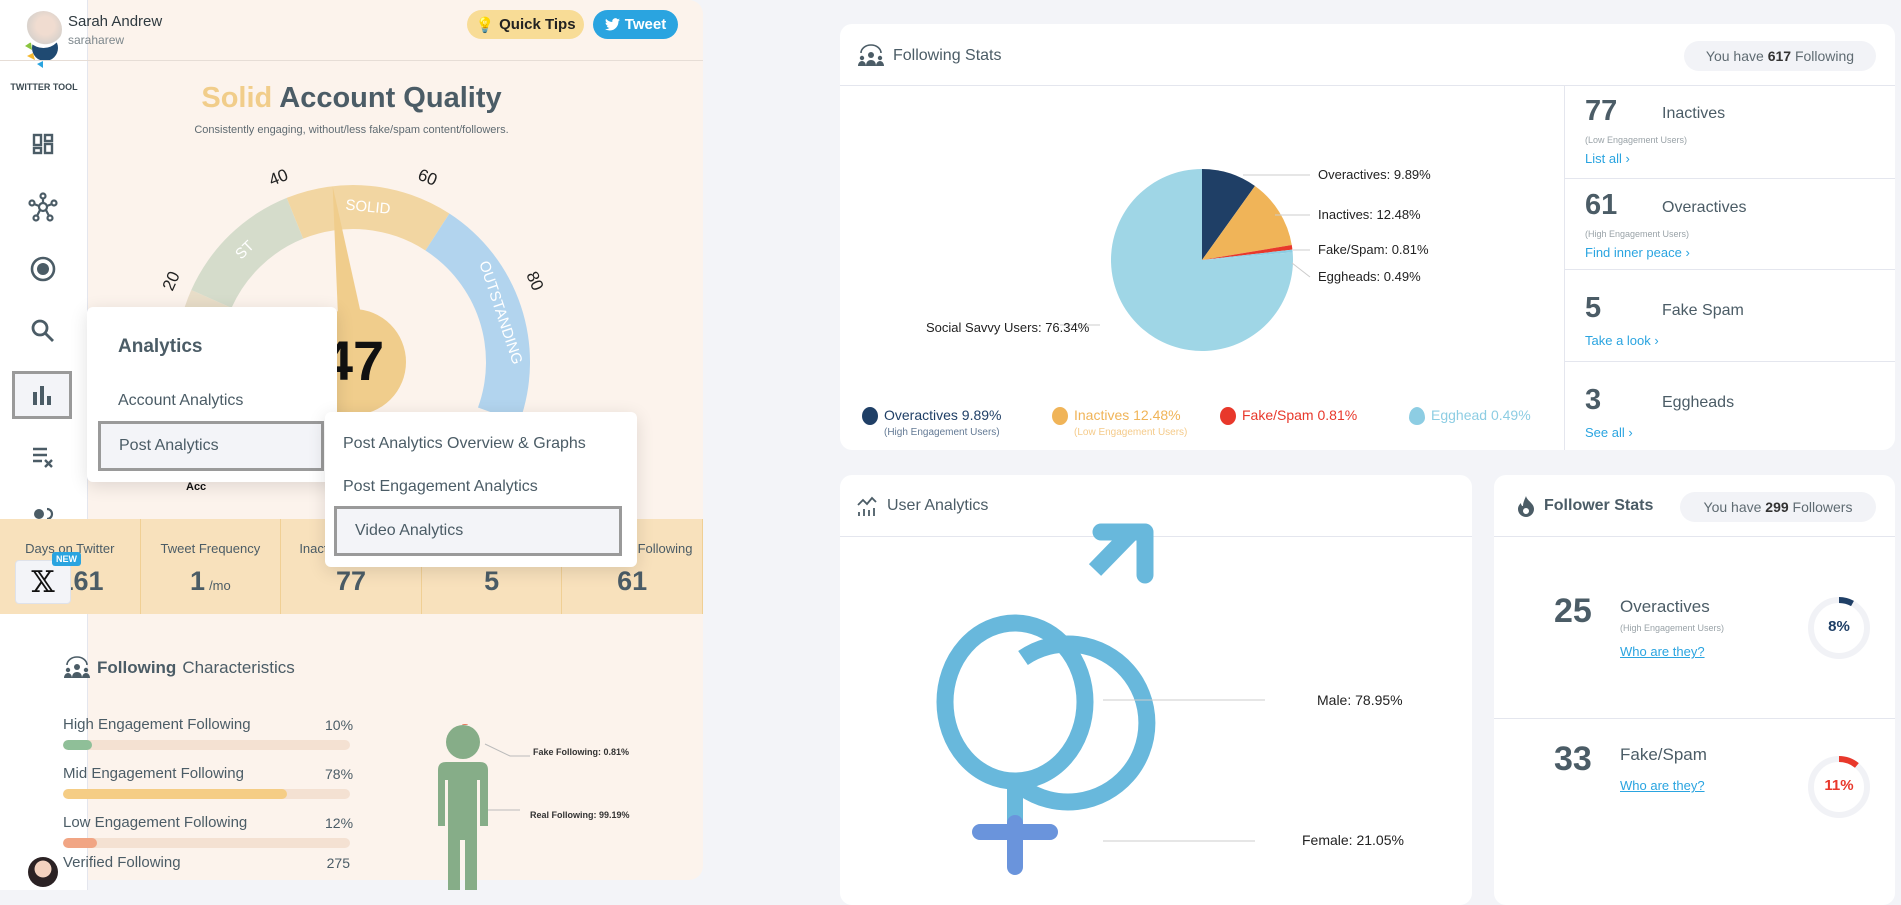 The height and width of the screenshot is (905, 1901). I want to click on female-label: Female: 21.05%, so click(1353, 840).